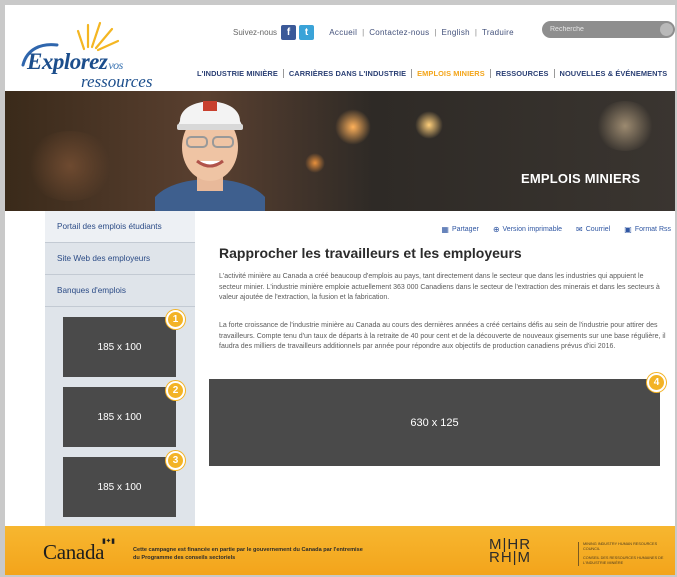  What do you see at coordinates (620, 546) in the screenshot?
I see `council-en: Mining Industry Human Resources Council` at bounding box center [620, 546].